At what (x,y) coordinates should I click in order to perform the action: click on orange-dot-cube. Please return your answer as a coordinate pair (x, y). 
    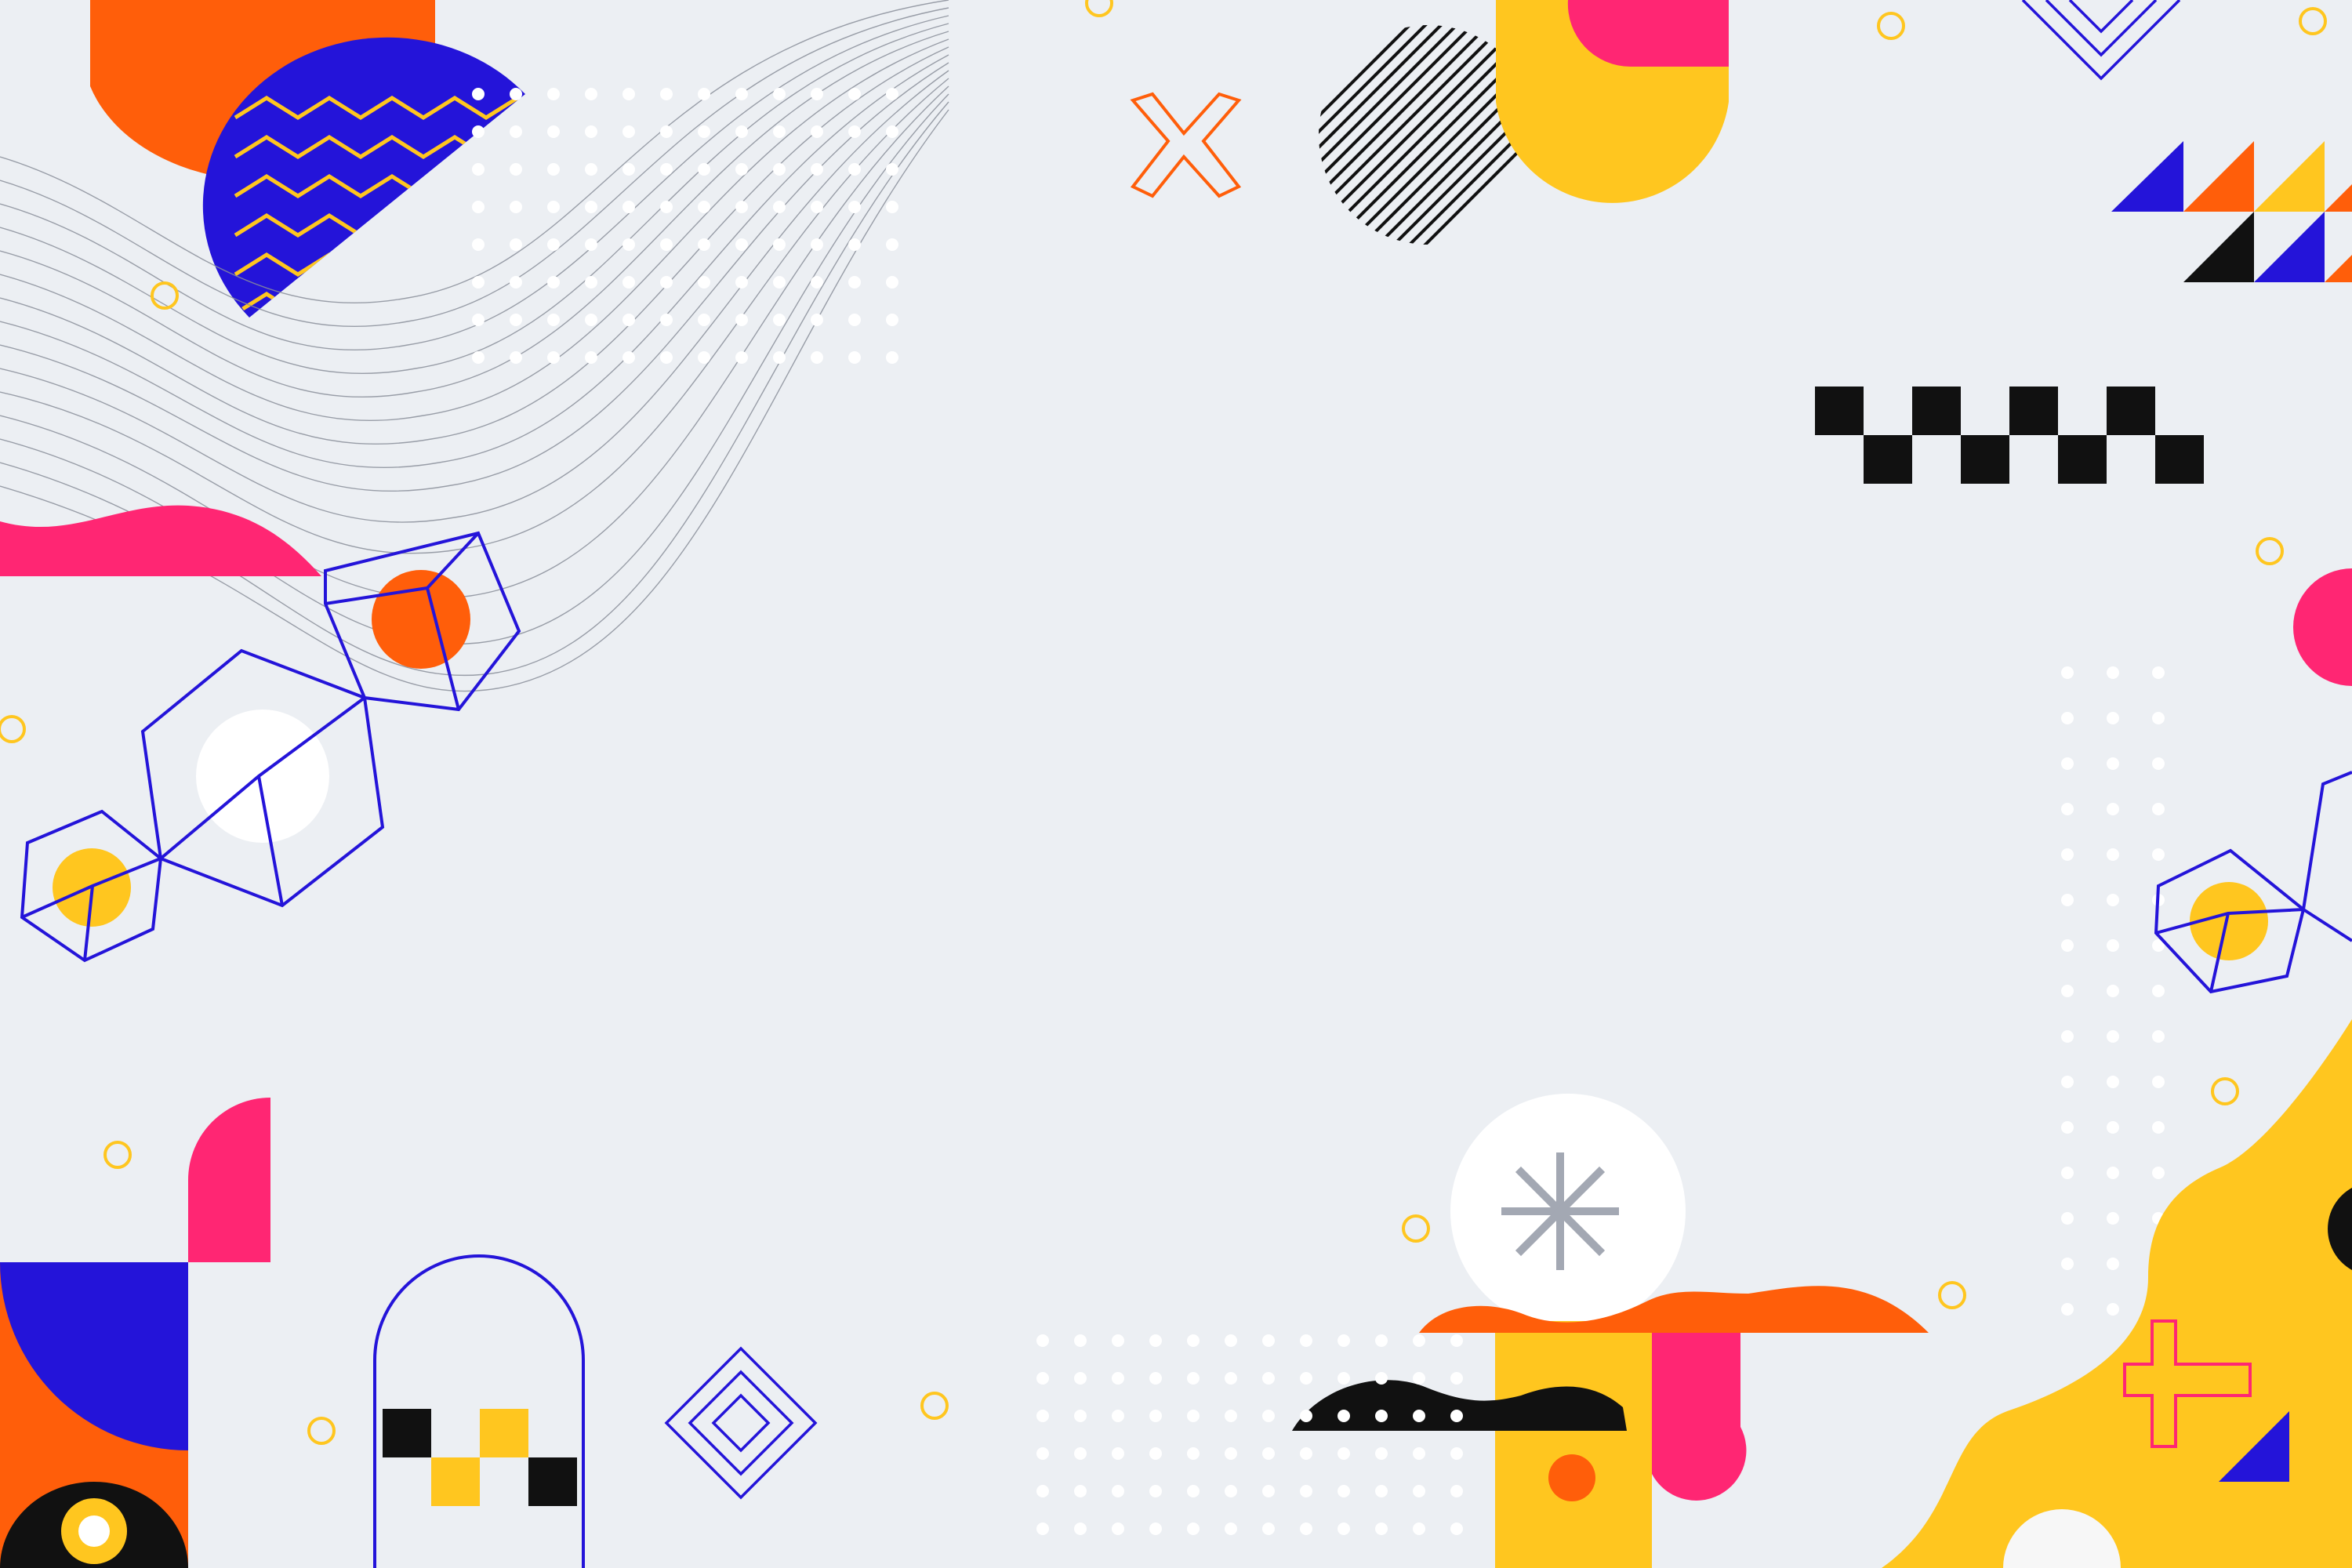
    Looking at the image, I should click on (421, 619).